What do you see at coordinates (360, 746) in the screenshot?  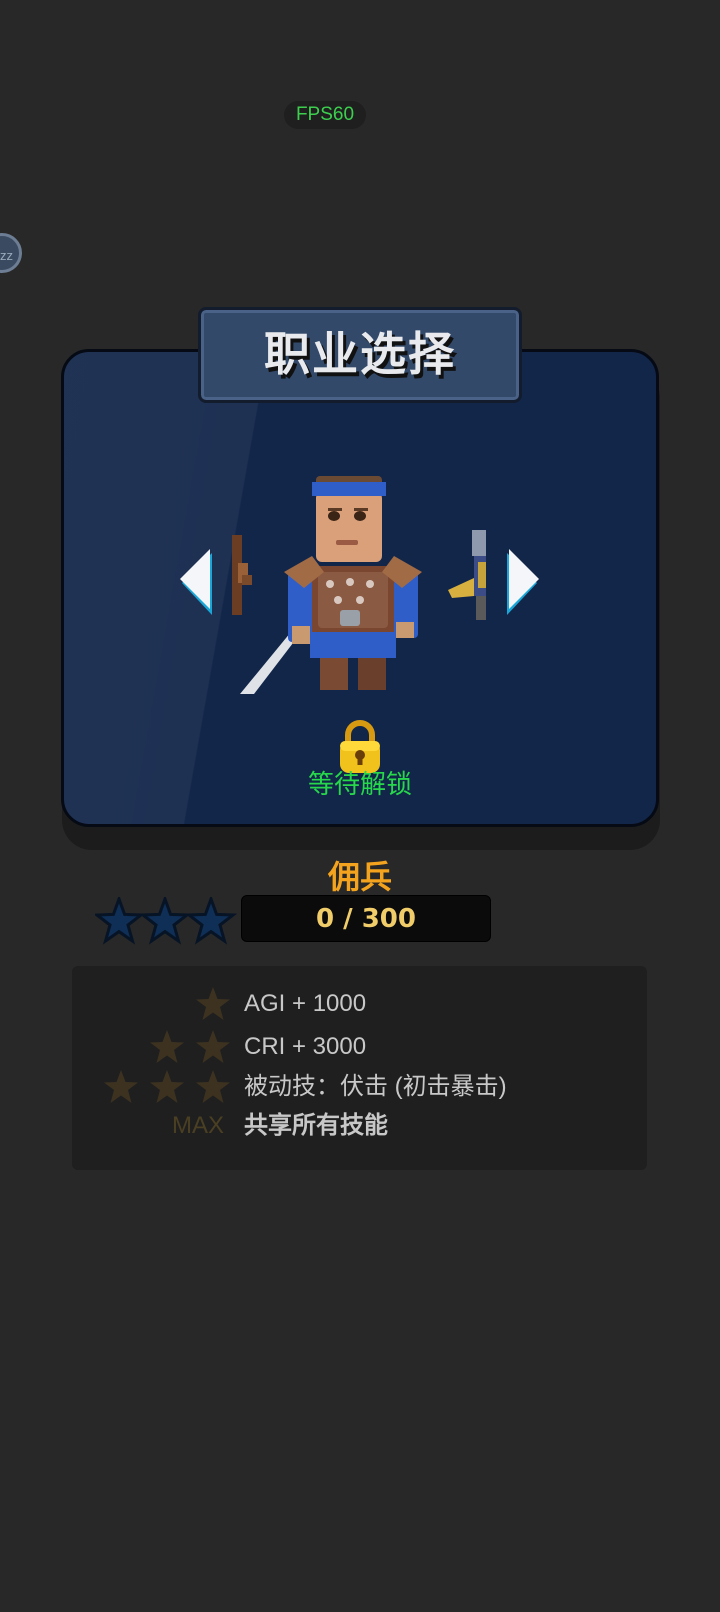 I see `padlock-icon` at bounding box center [360, 746].